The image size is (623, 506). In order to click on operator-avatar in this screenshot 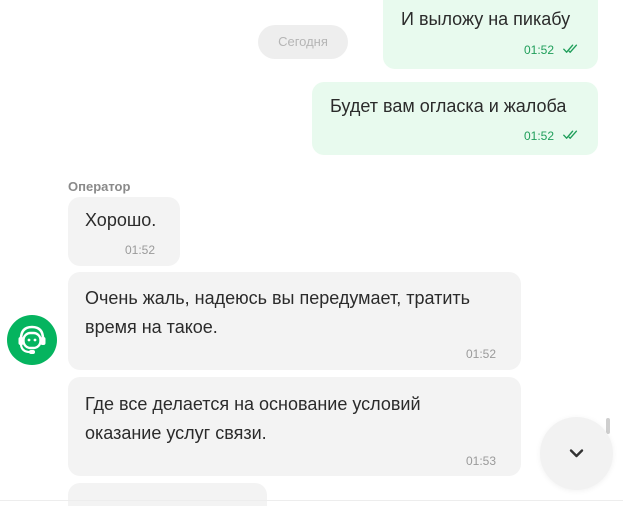, I will do `click(32, 340)`.